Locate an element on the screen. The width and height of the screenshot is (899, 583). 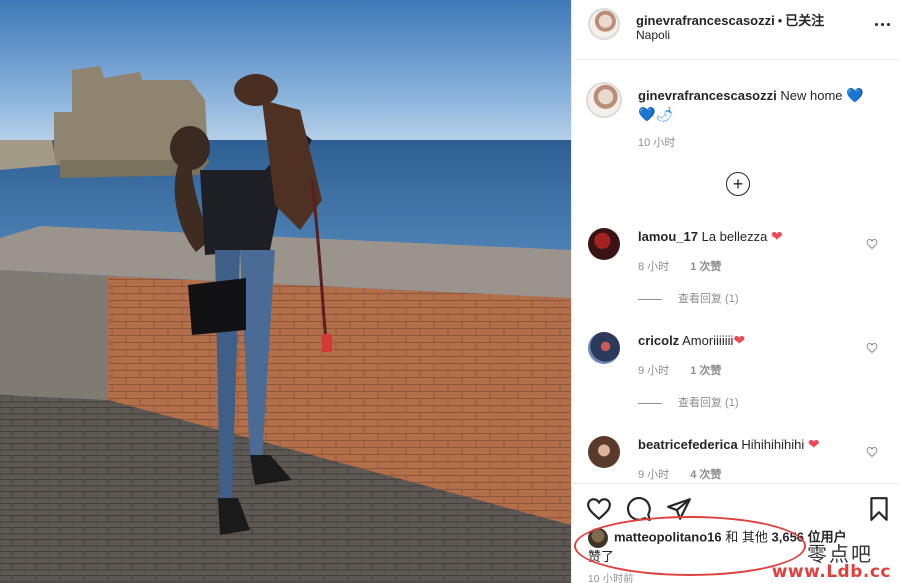
comment-body: beatricefederica Hihihihihihi ❤ is located at coordinates (748, 444).